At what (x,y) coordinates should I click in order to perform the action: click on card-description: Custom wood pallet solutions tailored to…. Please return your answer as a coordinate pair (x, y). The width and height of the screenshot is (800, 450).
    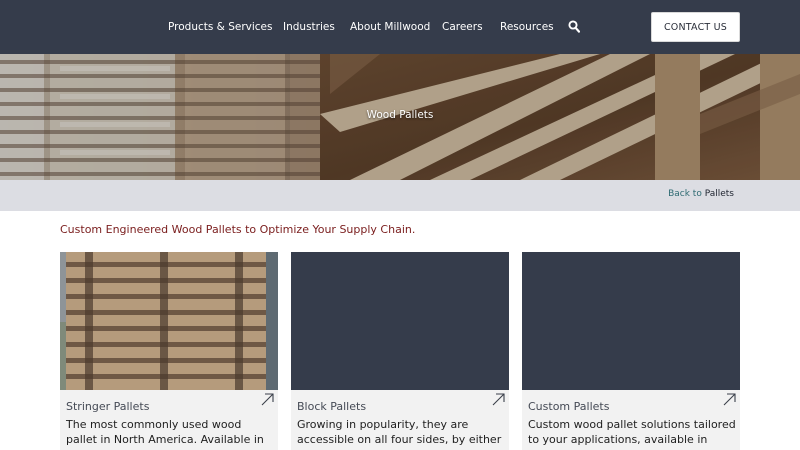
    Looking at the image, I should click on (632, 434).